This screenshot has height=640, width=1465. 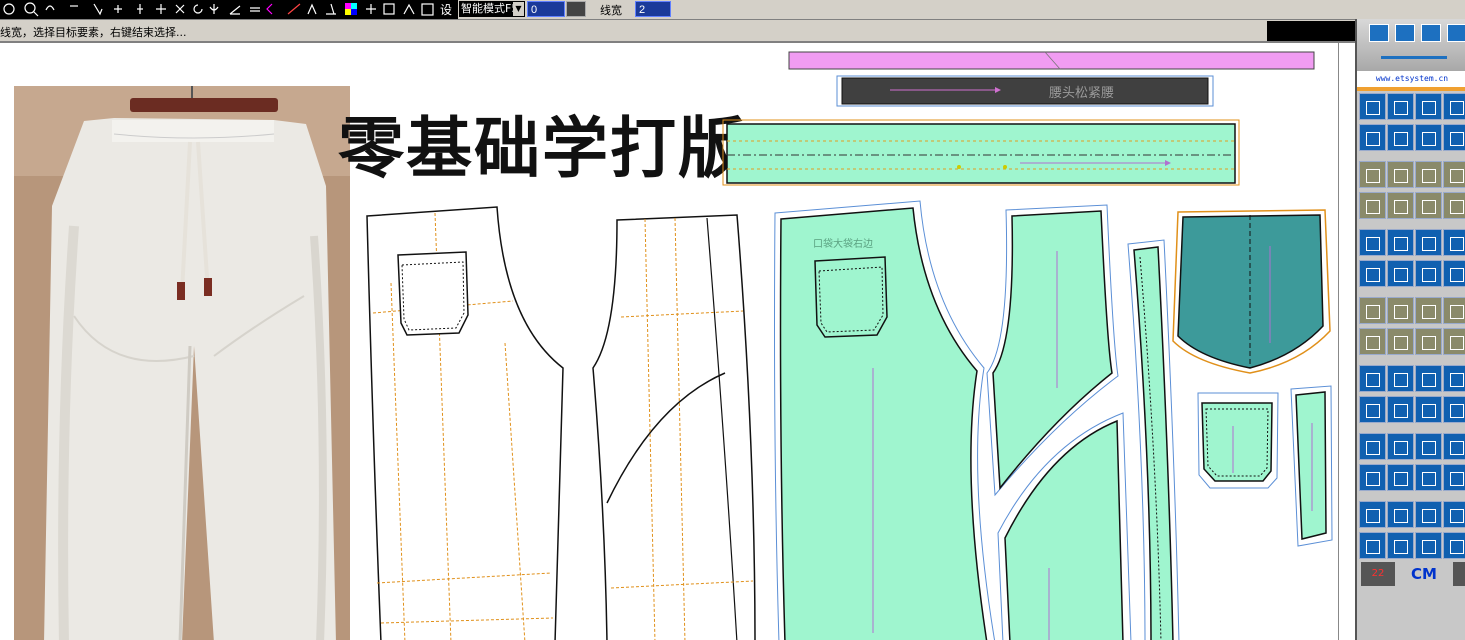 I want to click on line-width-label: 线宽, so click(x=611, y=10).